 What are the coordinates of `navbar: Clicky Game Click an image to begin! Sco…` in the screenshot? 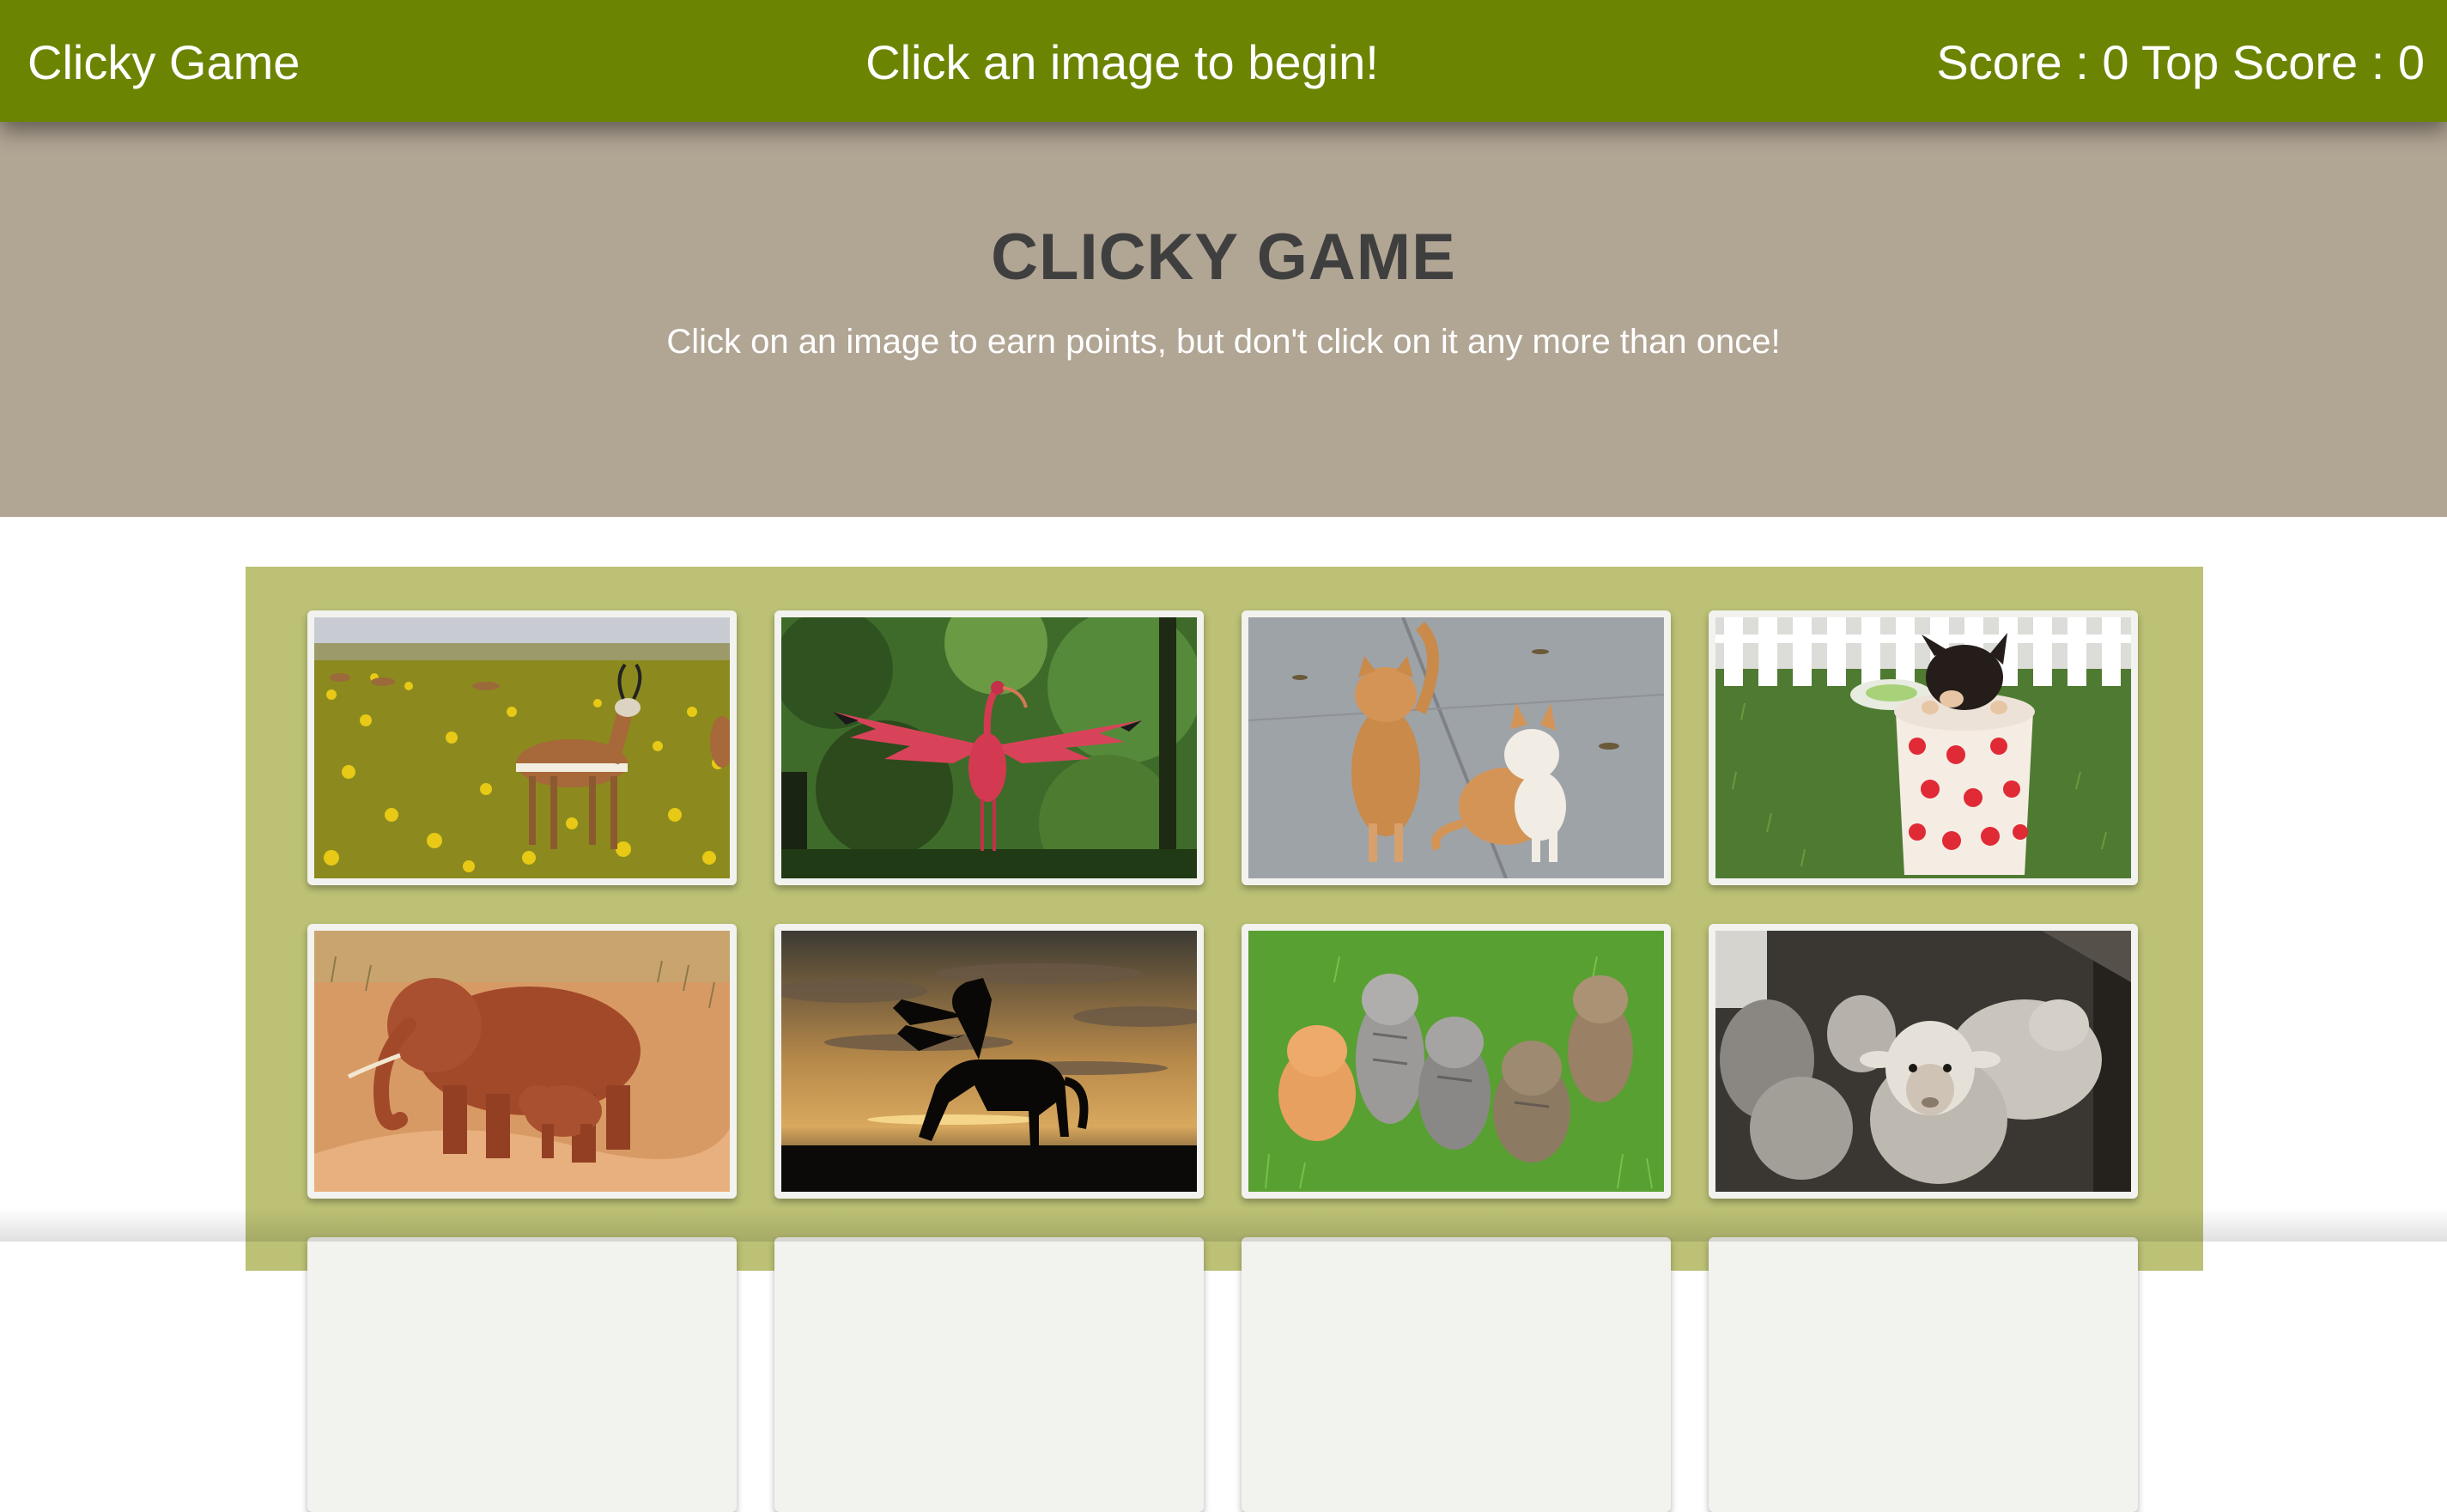 It's located at (1223, 61).